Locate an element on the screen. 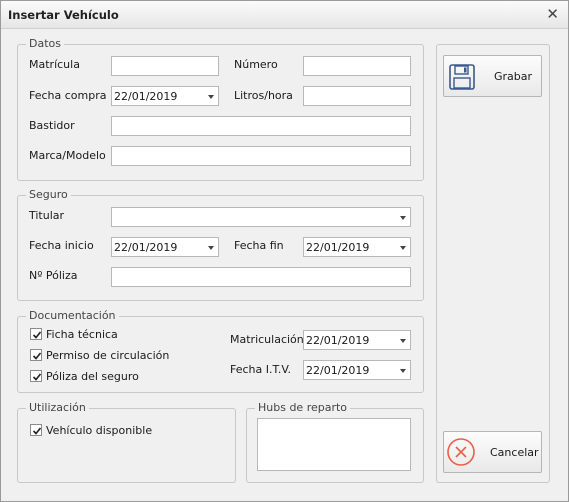 This screenshot has height=502, width=569. bastidor-label: Bastidor is located at coordinates (52, 125).